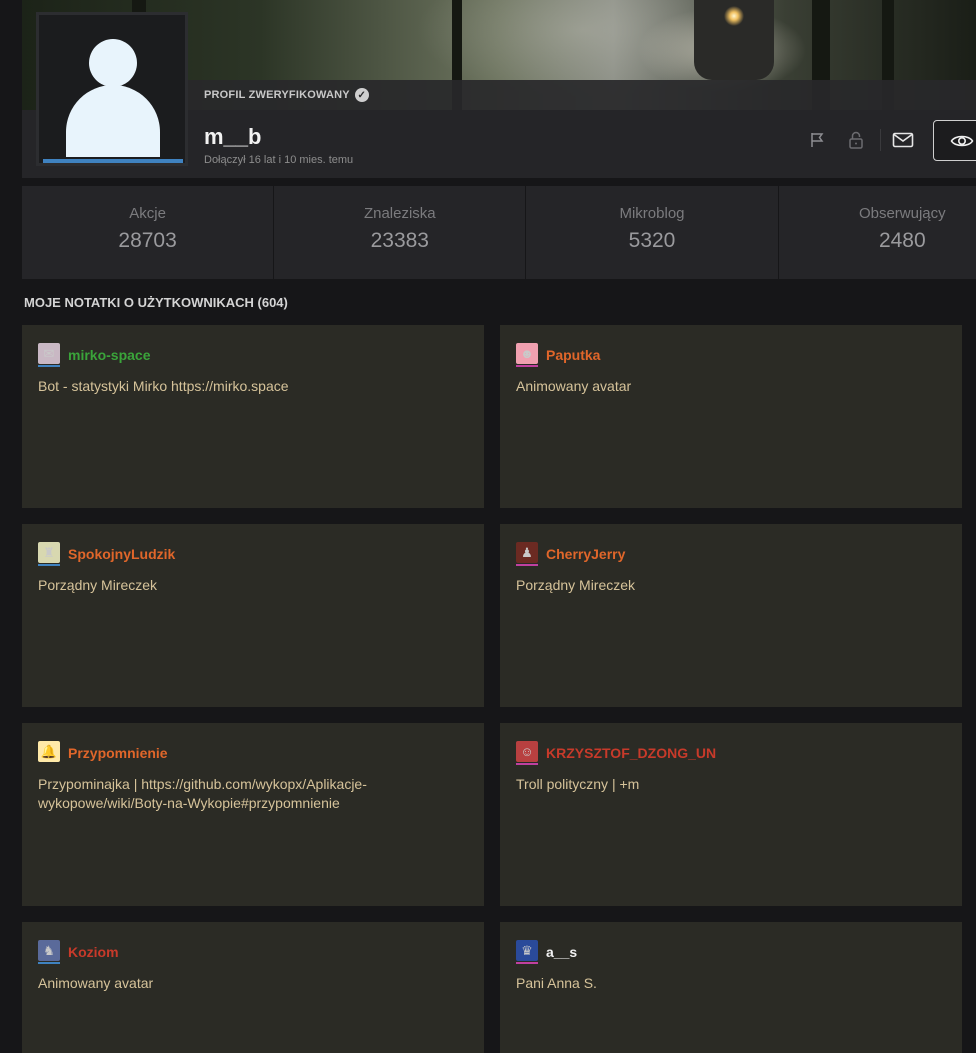 Image resolution: width=976 pixels, height=1053 pixels. Describe the element at coordinates (93, 952) in the screenshot. I see `note-username-link: Koziom` at that location.